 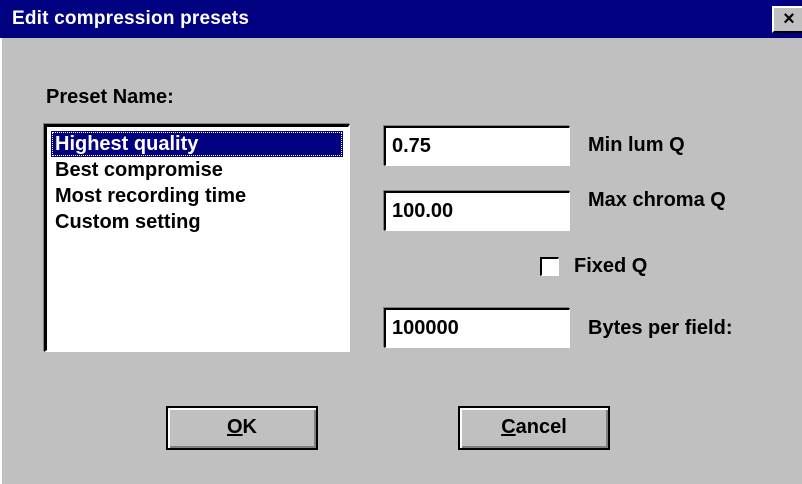 I want to click on close-button: ×, so click(x=787, y=19).